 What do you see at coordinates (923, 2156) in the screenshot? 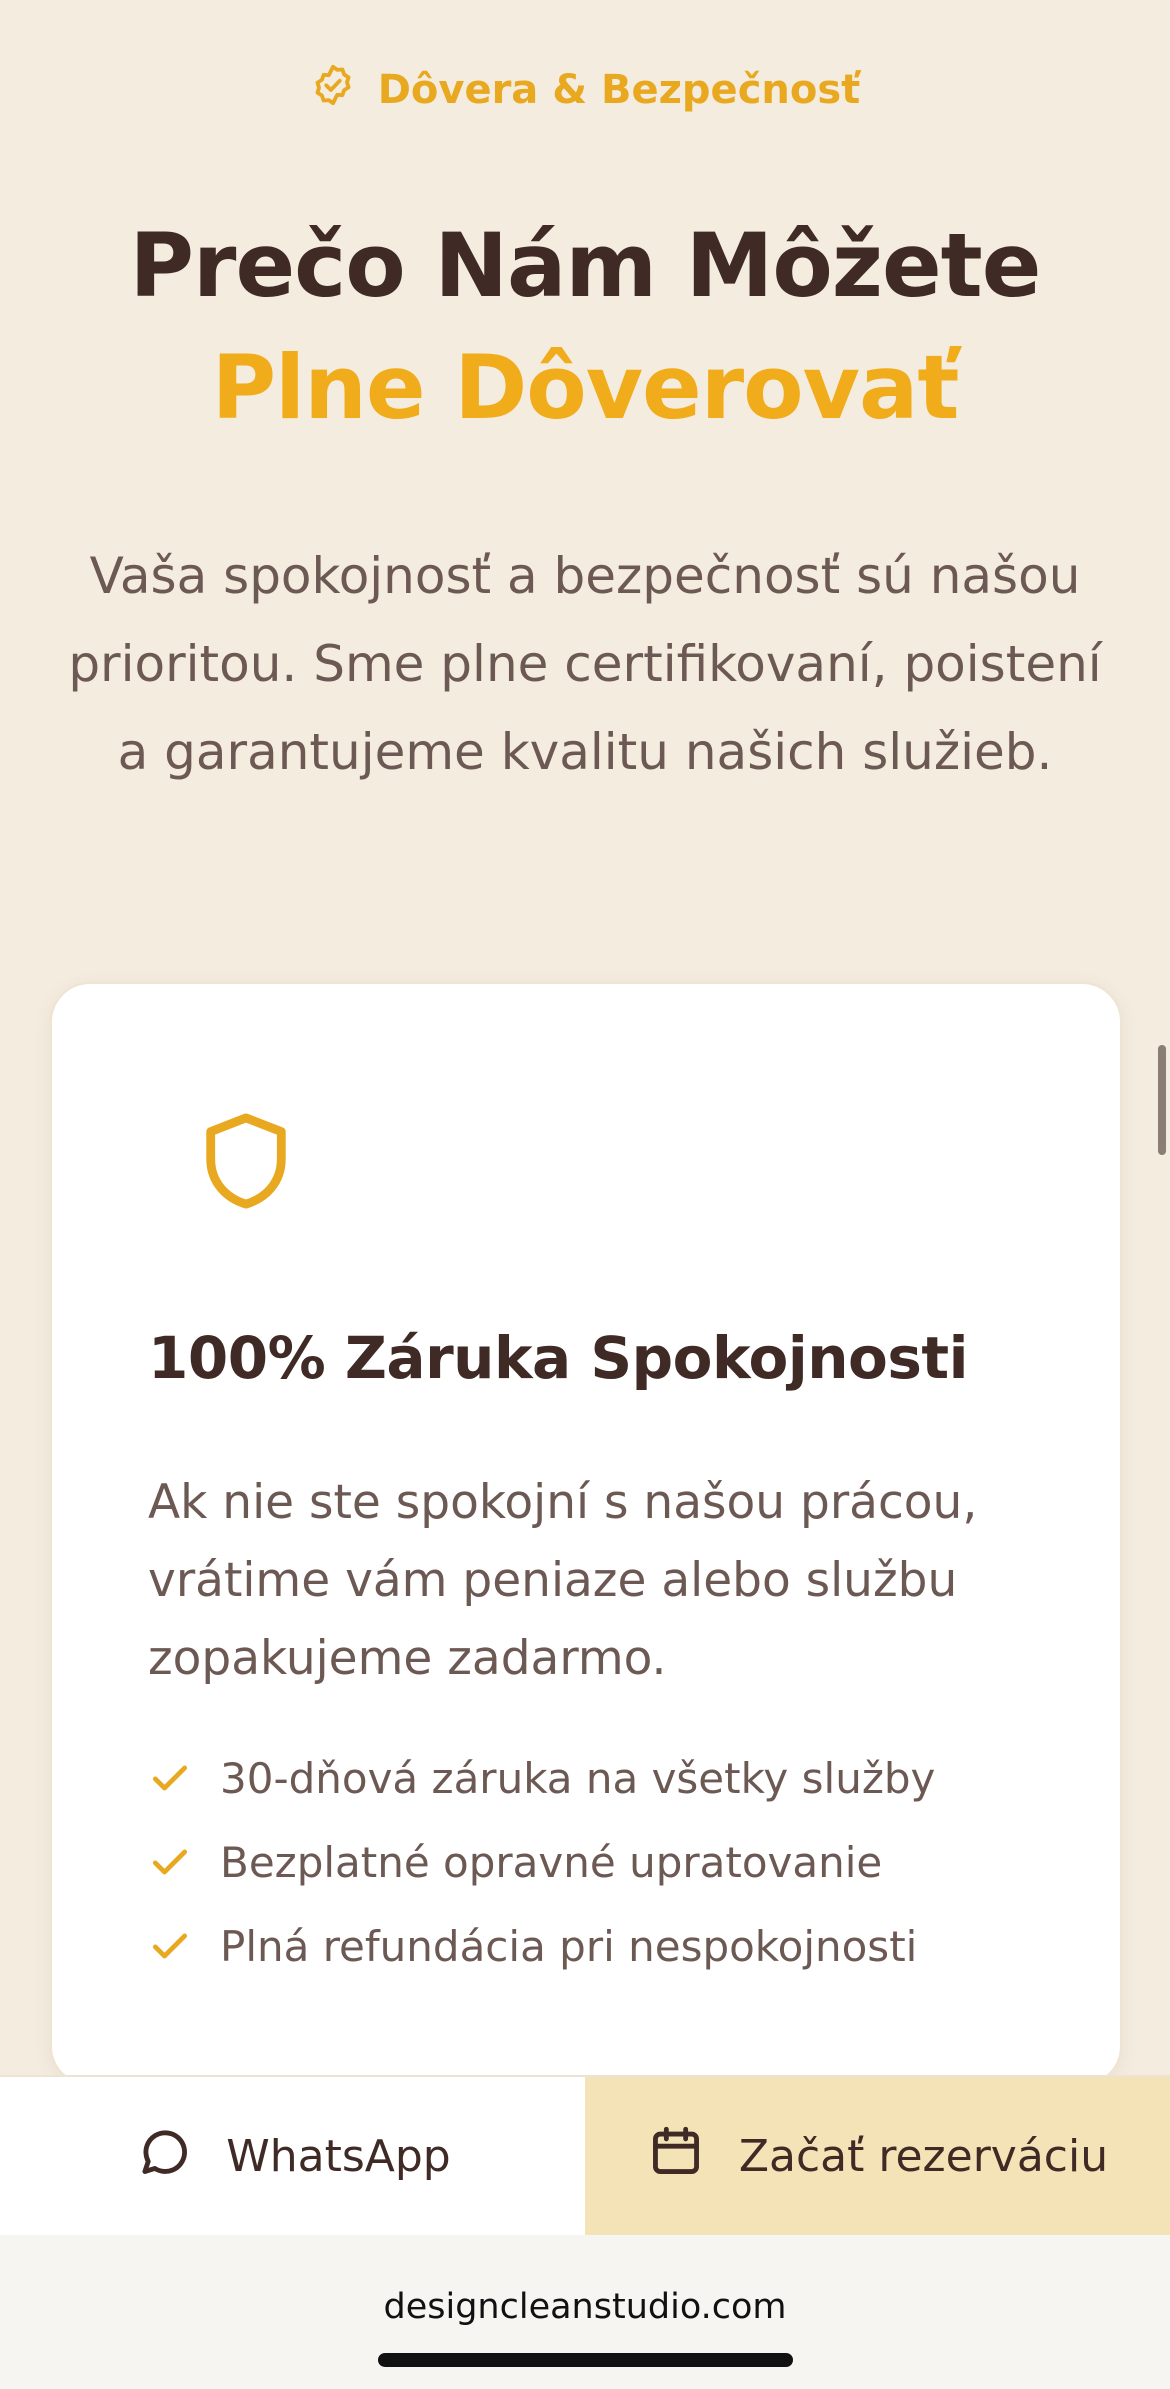
I see `reservation-label: Začať rezerváciu` at bounding box center [923, 2156].